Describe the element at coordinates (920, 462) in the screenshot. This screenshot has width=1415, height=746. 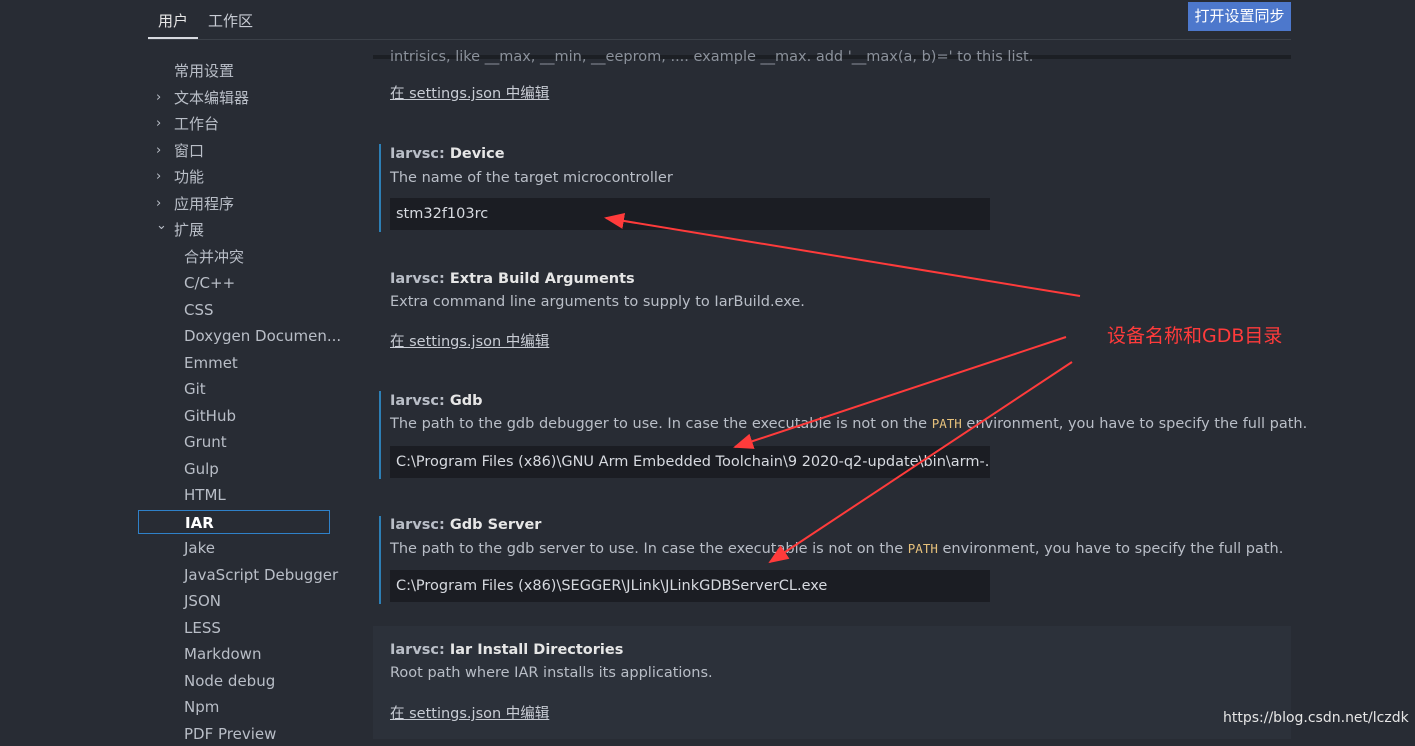
I see `arrow-to-gdb-server` at that location.